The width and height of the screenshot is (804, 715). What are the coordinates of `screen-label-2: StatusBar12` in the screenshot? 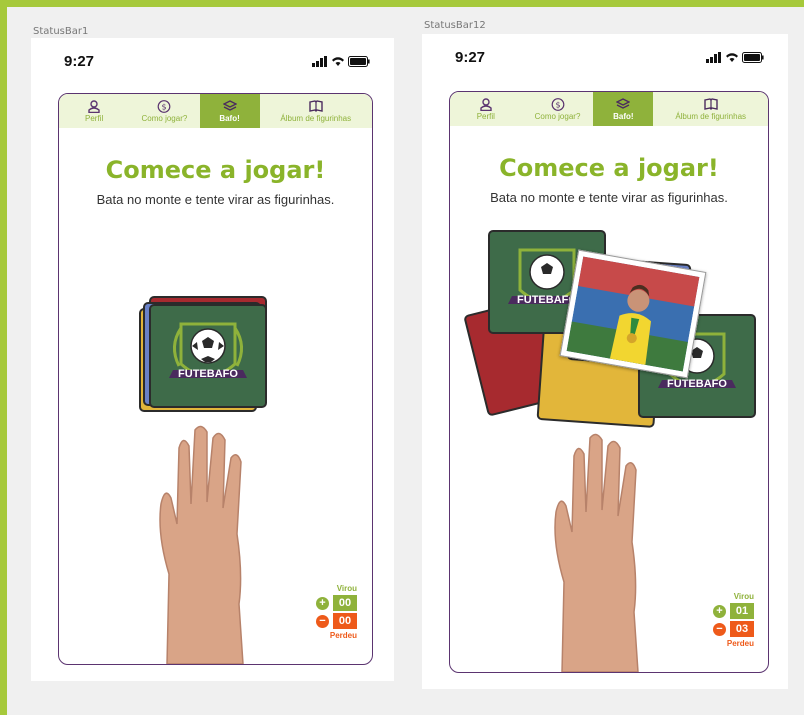 It's located at (455, 25).